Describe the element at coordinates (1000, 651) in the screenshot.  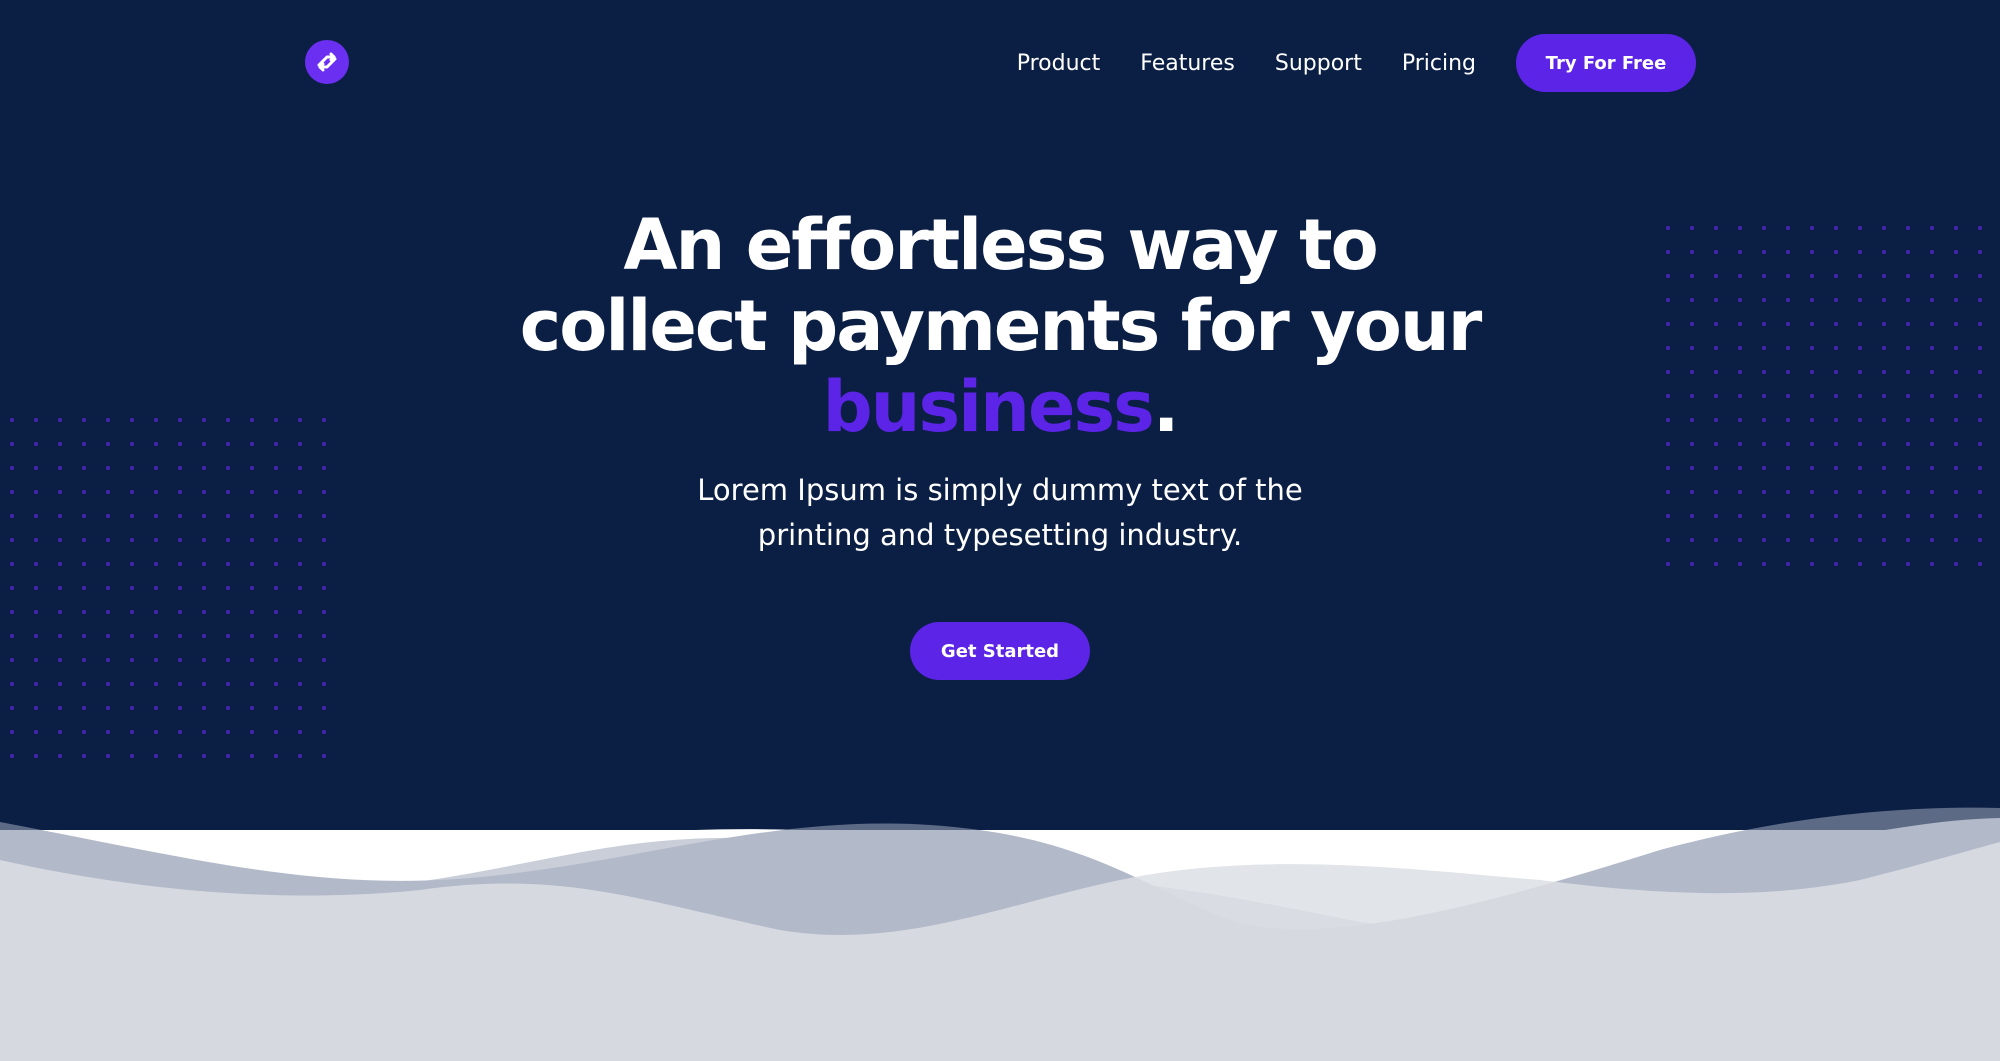
I see `get-started-button: Get Started` at that location.